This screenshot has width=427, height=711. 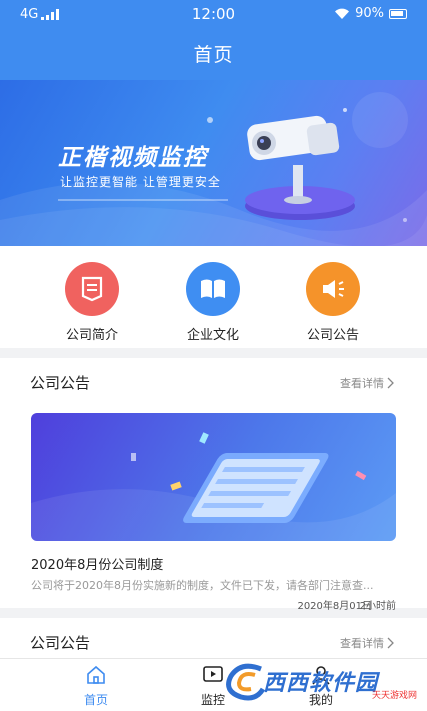 What do you see at coordinates (143, 200) in the screenshot?
I see `banner-divider` at bounding box center [143, 200].